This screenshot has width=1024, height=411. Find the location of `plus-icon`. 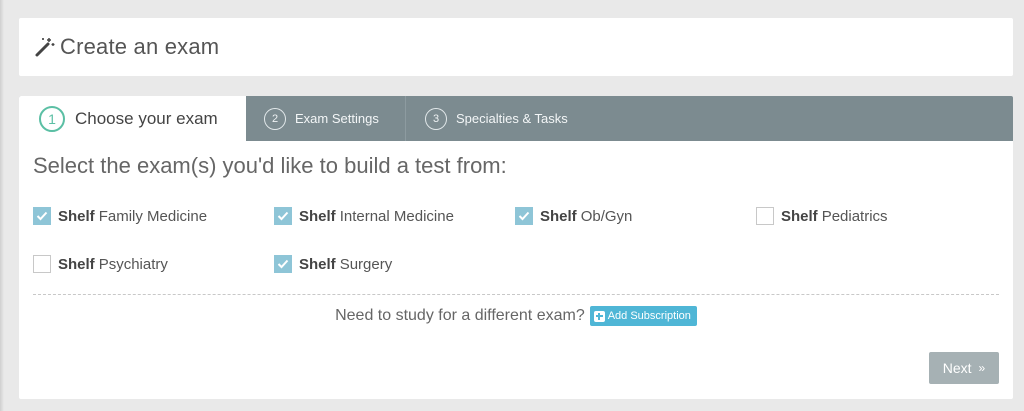

plus-icon is located at coordinates (599, 316).